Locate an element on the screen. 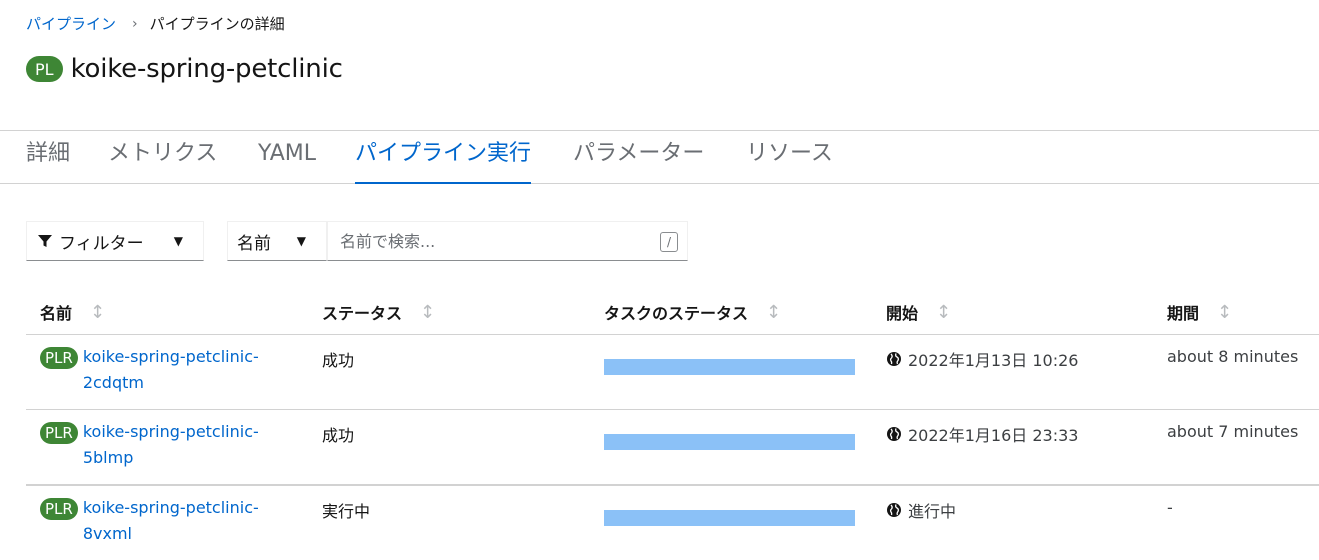  run-started-text: 2022年1月16日 23:33 is located at coordinates (993, 435).